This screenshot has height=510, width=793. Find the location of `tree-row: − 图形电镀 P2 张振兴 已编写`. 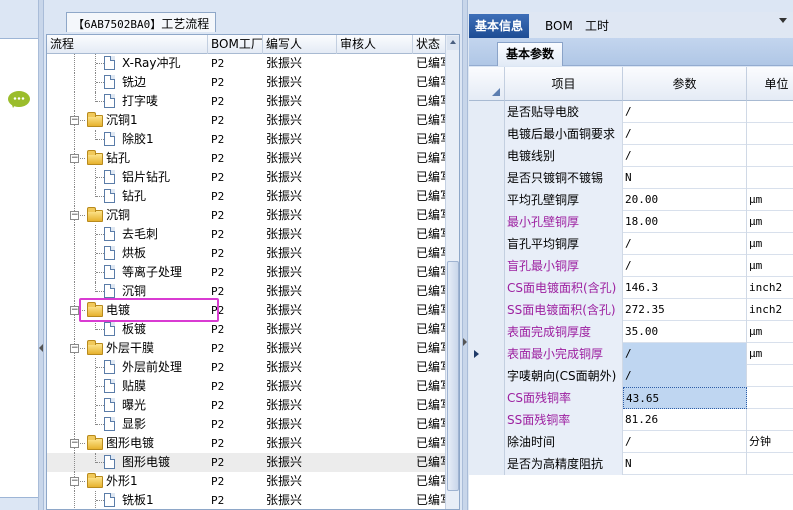

tree-row: − 图形电镀 P2 张振兴 已编写 is located at coordinates (247, 443).